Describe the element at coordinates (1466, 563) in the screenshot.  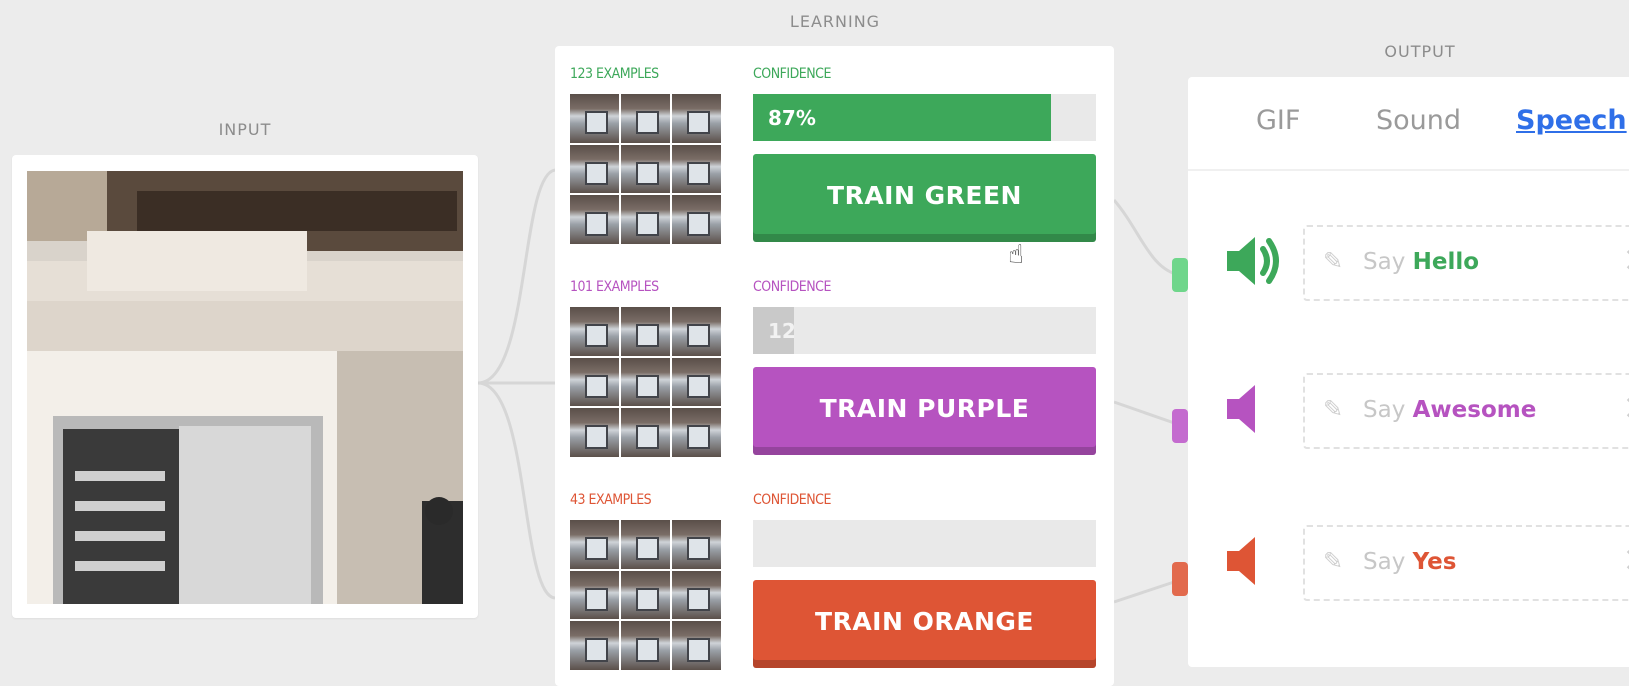
I see `say-input-yes: ✎ Say Yes ✕` at that location.